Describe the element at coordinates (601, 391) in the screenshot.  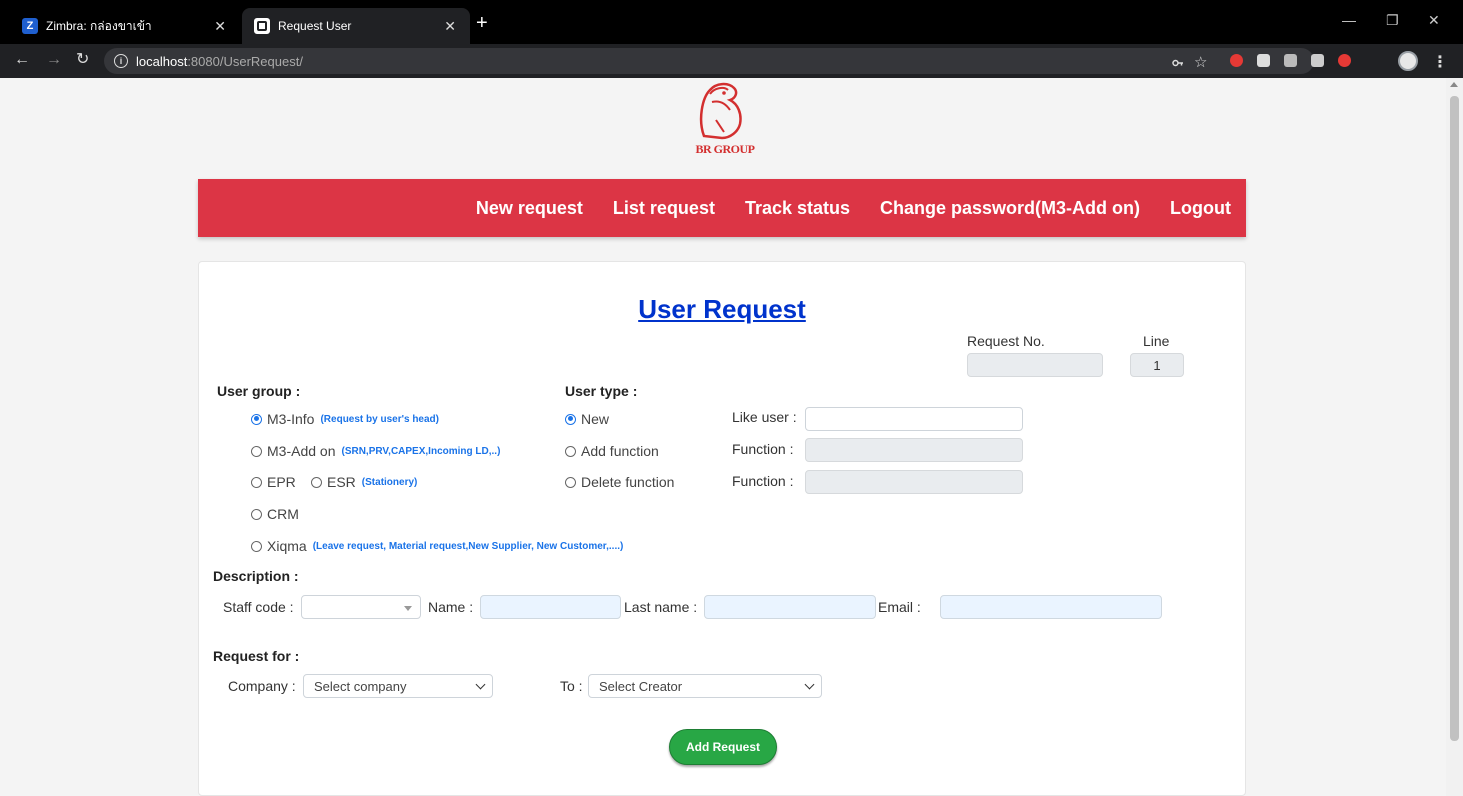
I see `user-type-label: User type :` at that location.